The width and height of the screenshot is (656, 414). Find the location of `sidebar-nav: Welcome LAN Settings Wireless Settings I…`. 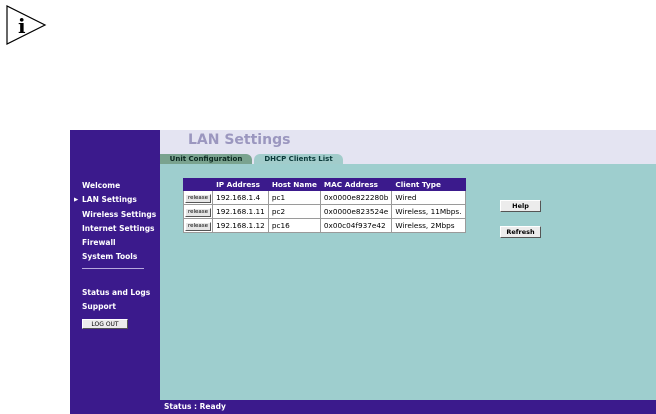

sidebar-nav: Welcome LAN Settings Wireless Settings I… is located at coordinates (115, 222).